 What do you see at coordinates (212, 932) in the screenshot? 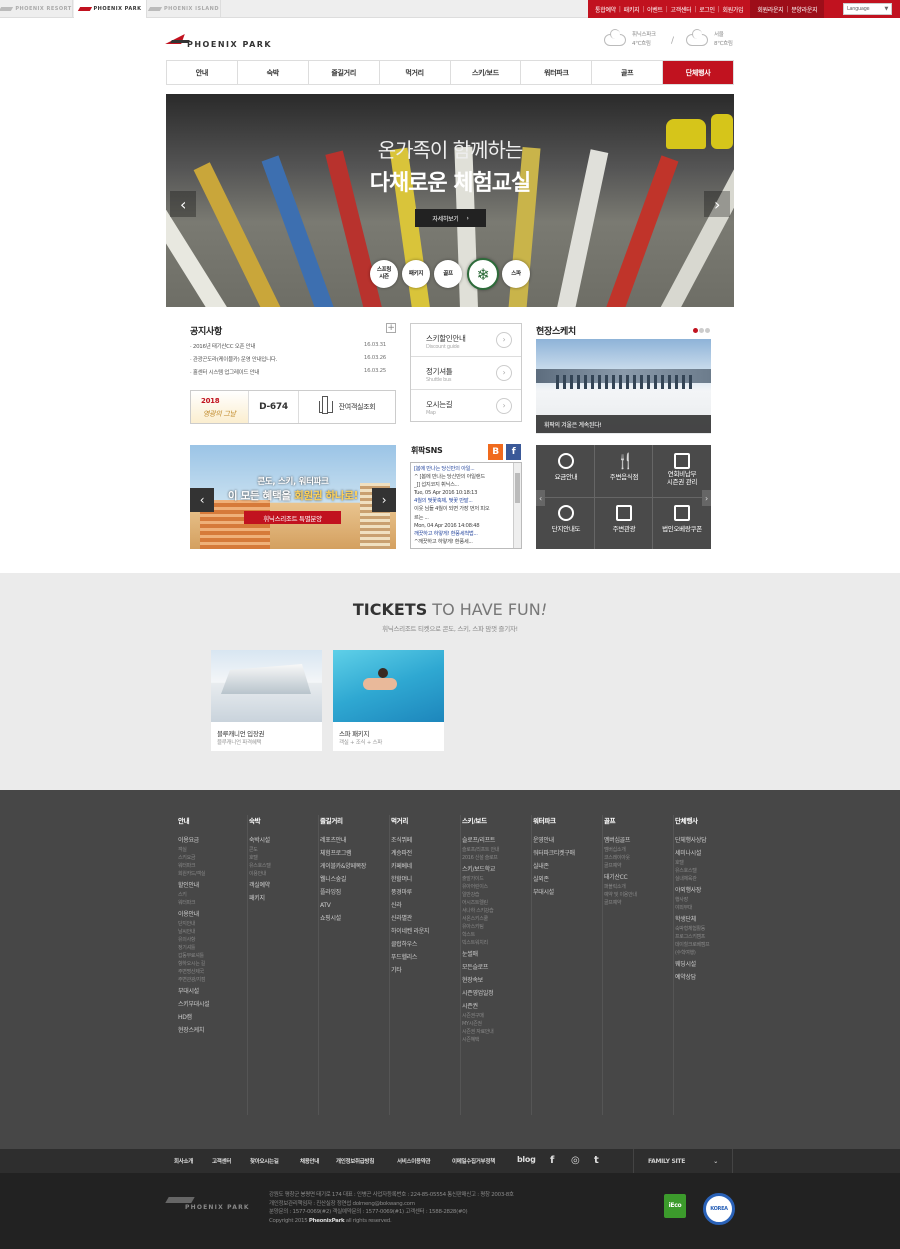
I see `sitemap-sublink: 날씨안내` at bounding box center [212, 932].